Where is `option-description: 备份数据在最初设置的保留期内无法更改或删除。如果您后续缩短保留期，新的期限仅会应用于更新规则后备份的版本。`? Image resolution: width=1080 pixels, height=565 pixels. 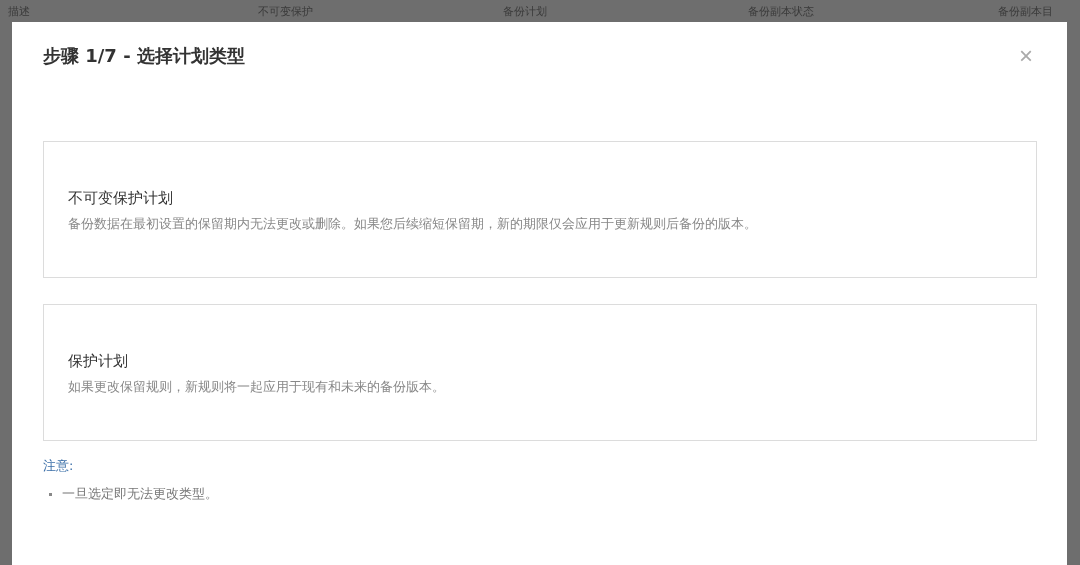 option-description: 备份数据在最初设置的保留期内无法更改或删除。如果您后续缩短保留期，新的期限仅会应用于更新规则后备份的版本。 is located at coordinates (413, 223).